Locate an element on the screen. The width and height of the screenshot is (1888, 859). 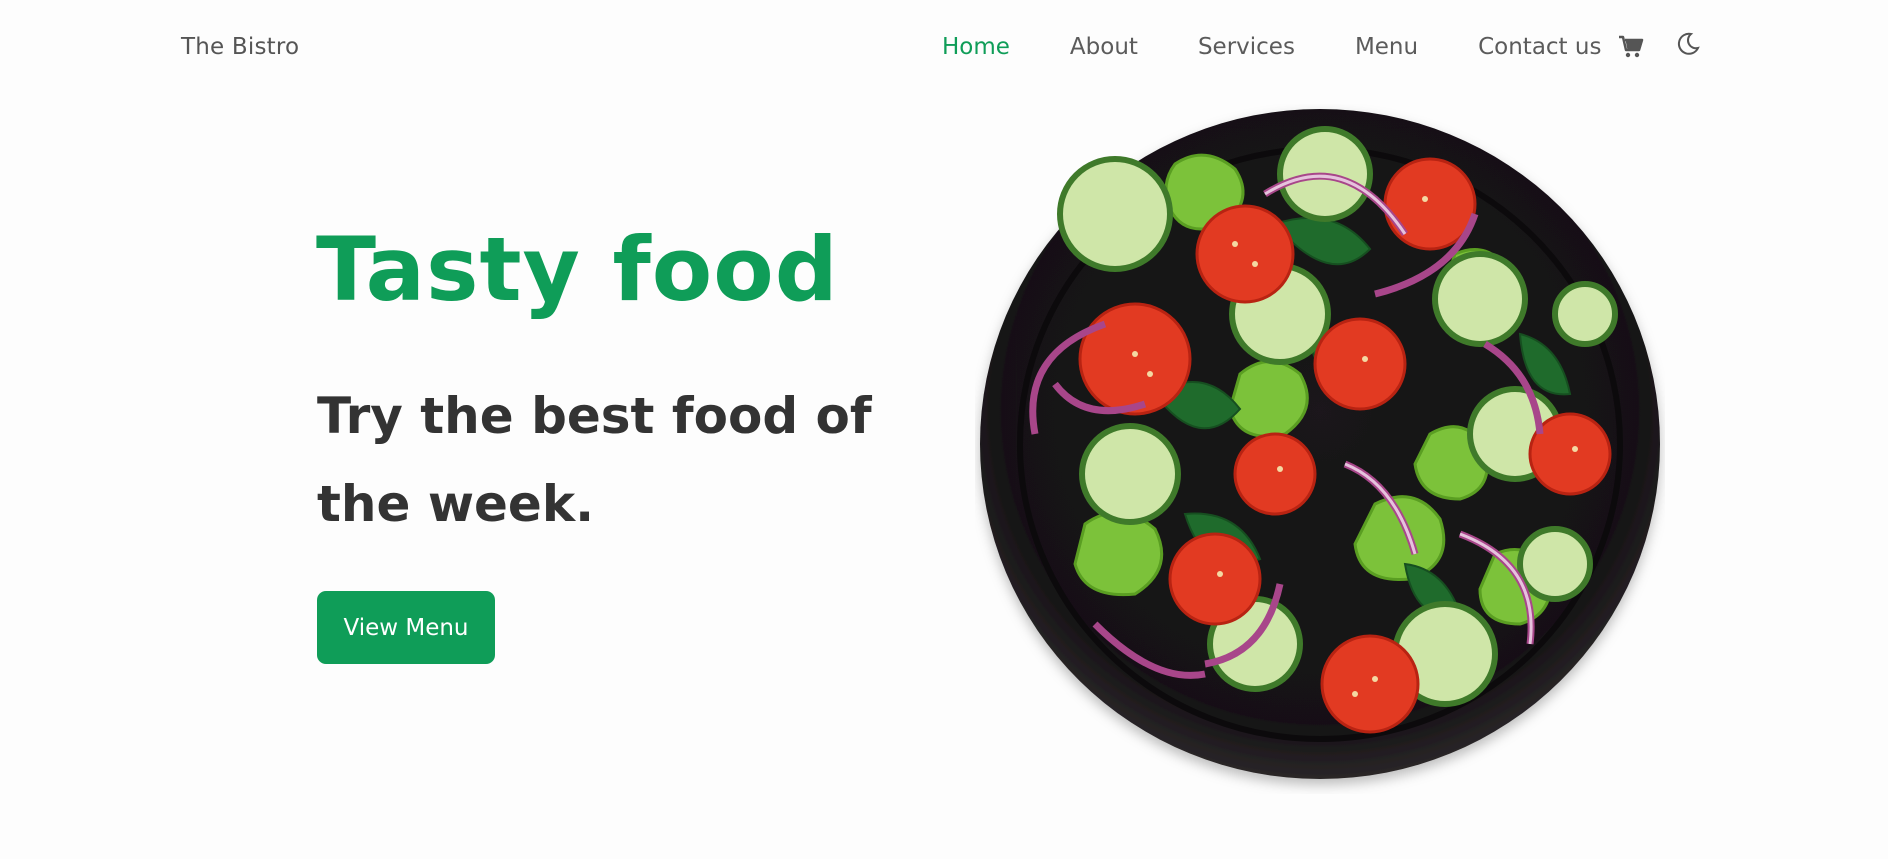
brand-logo: The Bistro is located at coordinates (240, 47).